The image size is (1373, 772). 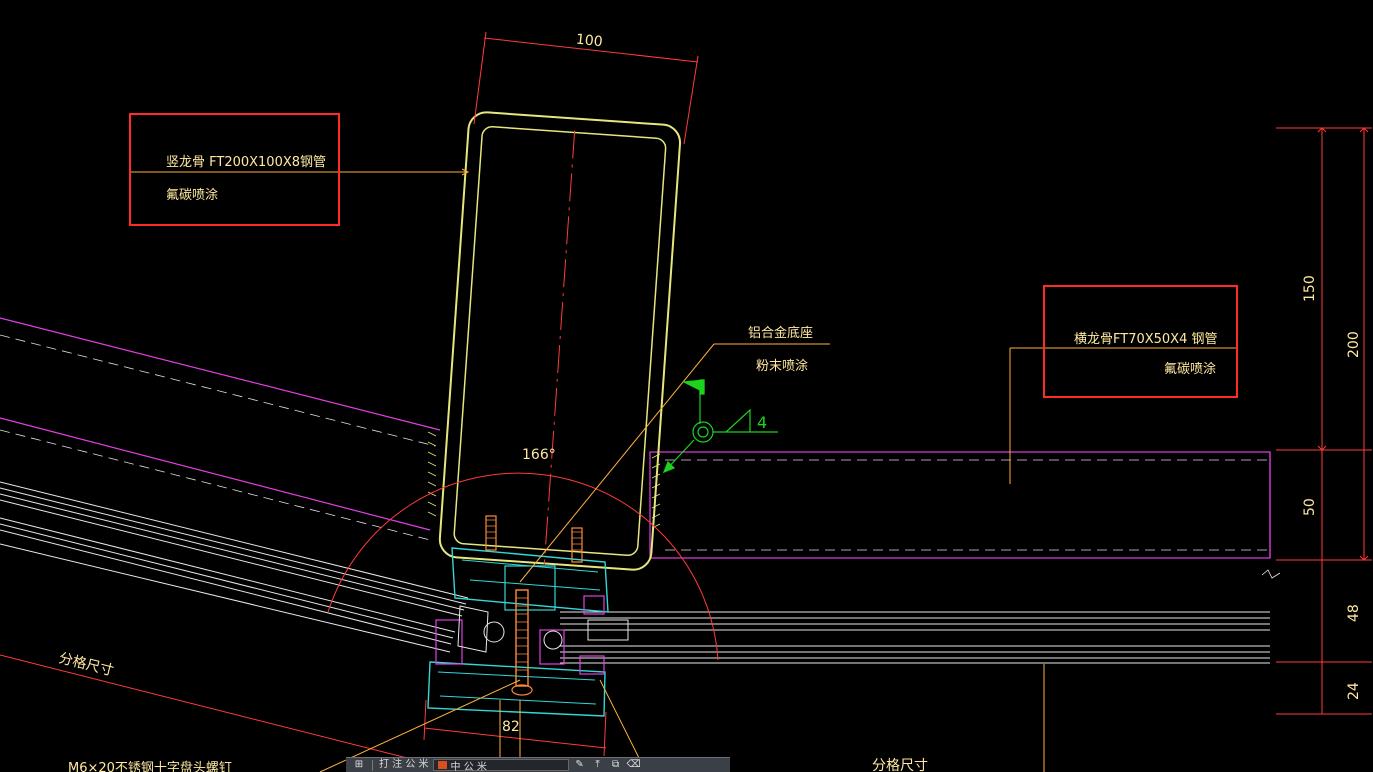 I want to click on annotation-vertical-member: 竖龙骨 FT200X100X8钢管 氟碳喷涂, so click(x=234, y=169).